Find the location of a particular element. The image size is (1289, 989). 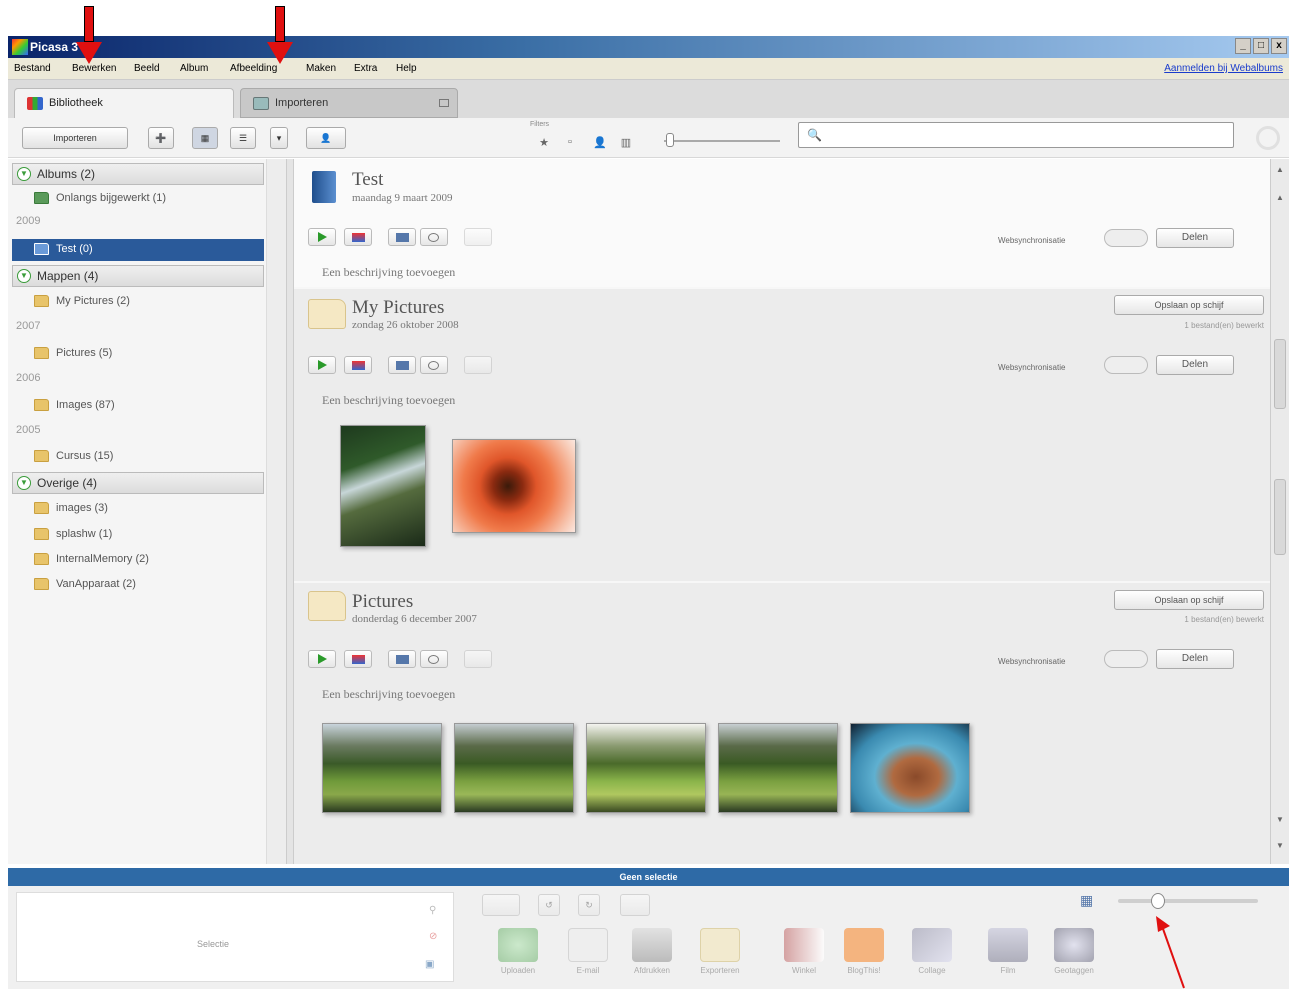

view-tree-button: ☰ is located at coordinates (243, 138).